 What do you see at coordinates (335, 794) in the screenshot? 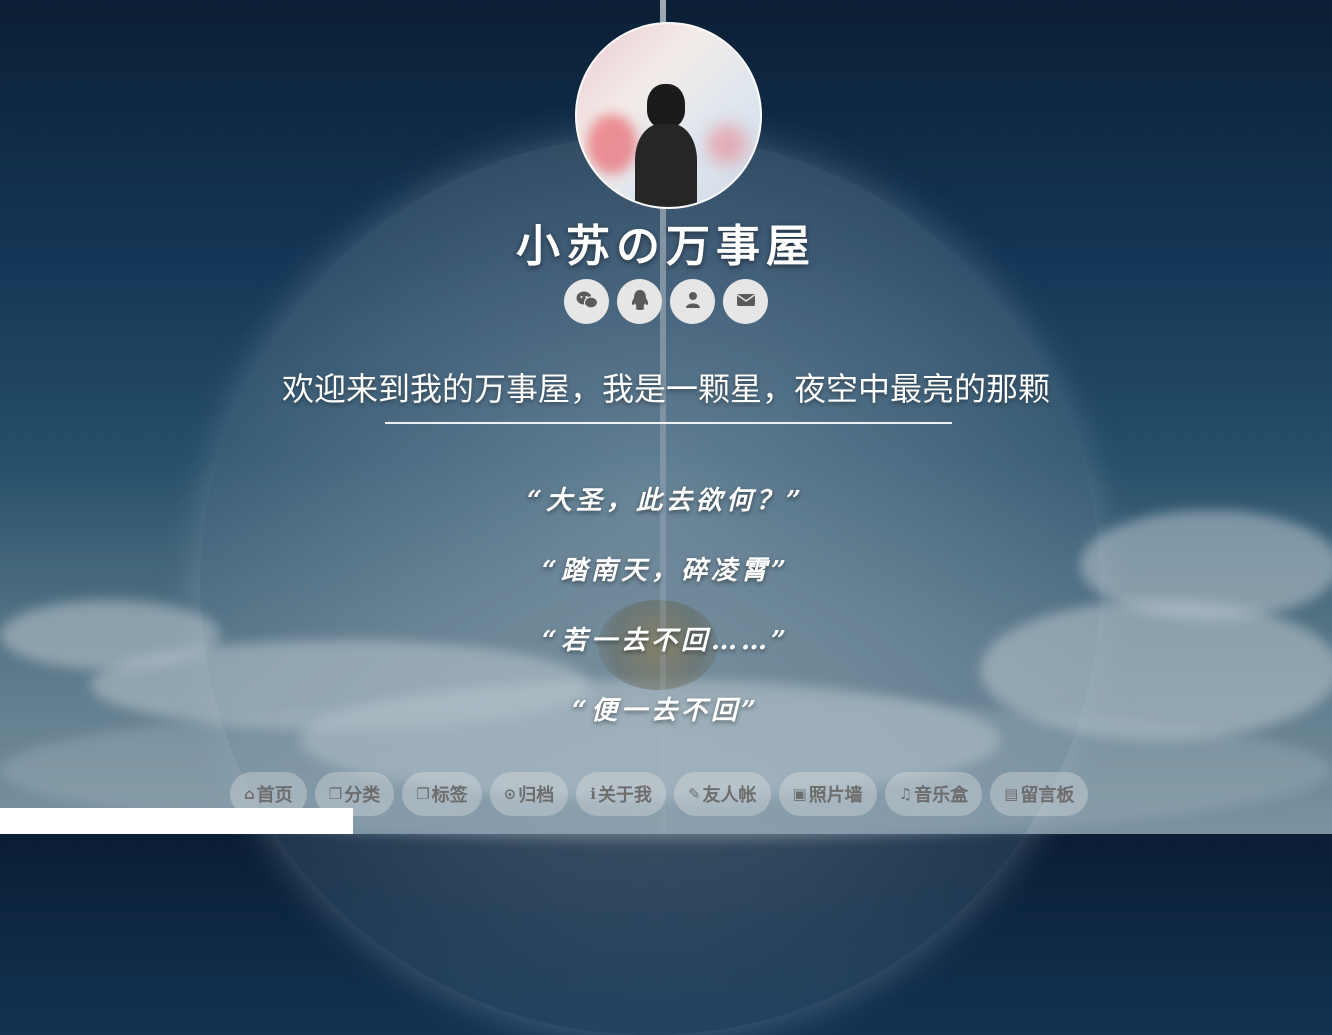
I see `category-icon: ❐` at bounding box center [335, 794].